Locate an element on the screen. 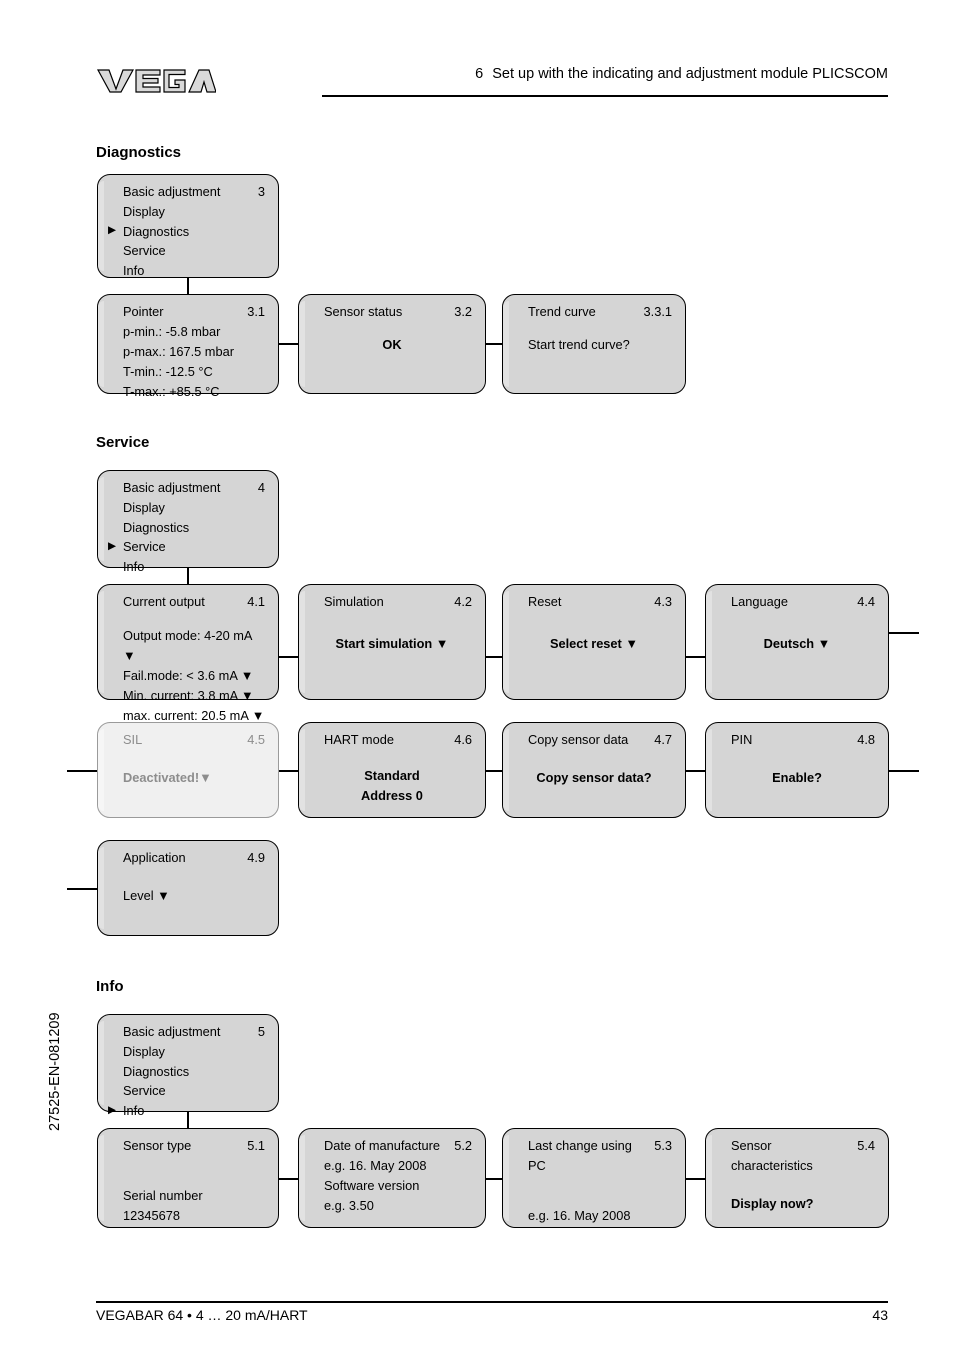 This screenshot has height=1354, width=954. pointer-tmin: T-min.: -12.5 °C is located at coordinates (168, 371).